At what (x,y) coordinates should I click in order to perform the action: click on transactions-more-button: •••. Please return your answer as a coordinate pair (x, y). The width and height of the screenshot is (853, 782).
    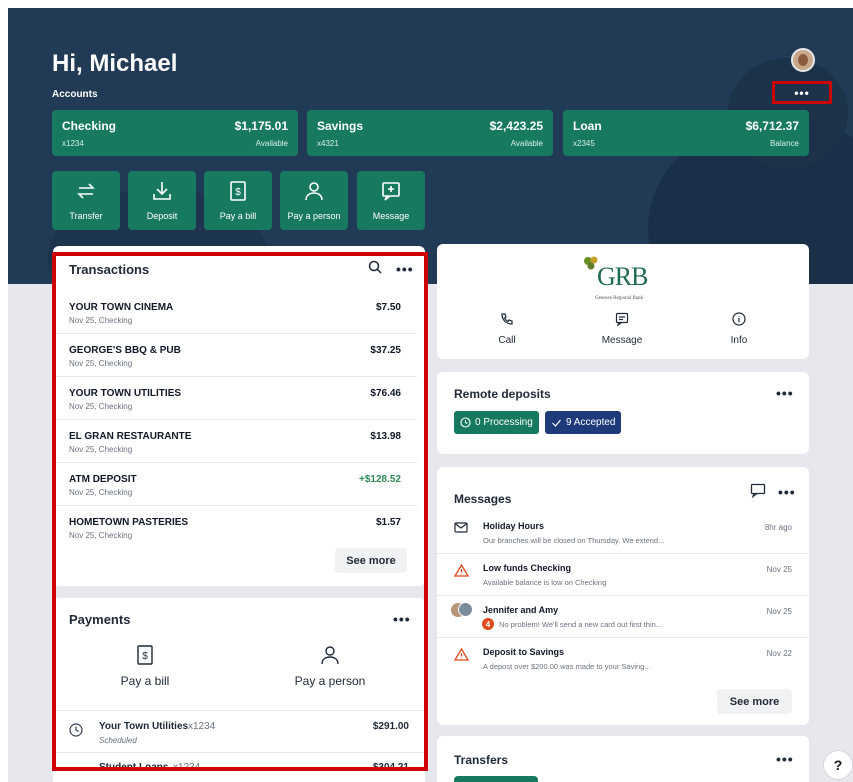
    Looking at the image, I should click on (405, 269).